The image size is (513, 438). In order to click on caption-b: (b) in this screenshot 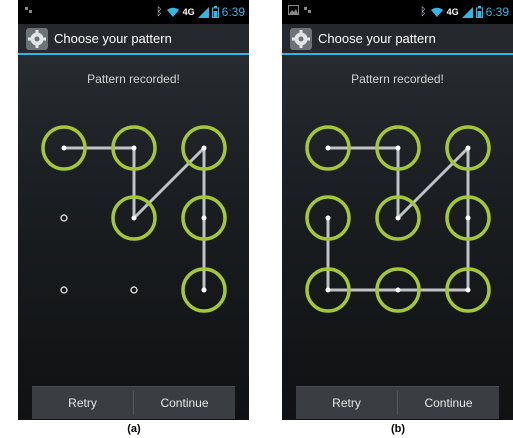, I will do `click(398, 429)`.